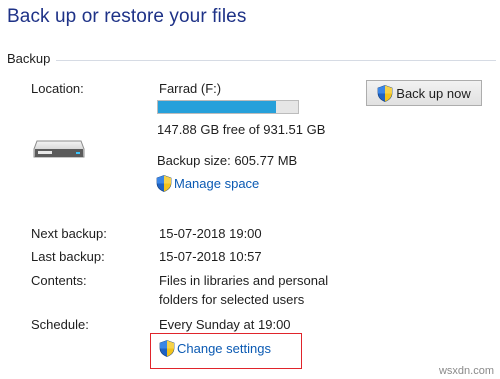  Describe the element at coordinates (227, 160) in the screenshot. I see `backup-size-text: Backup size: 605.77 MB` at that location.